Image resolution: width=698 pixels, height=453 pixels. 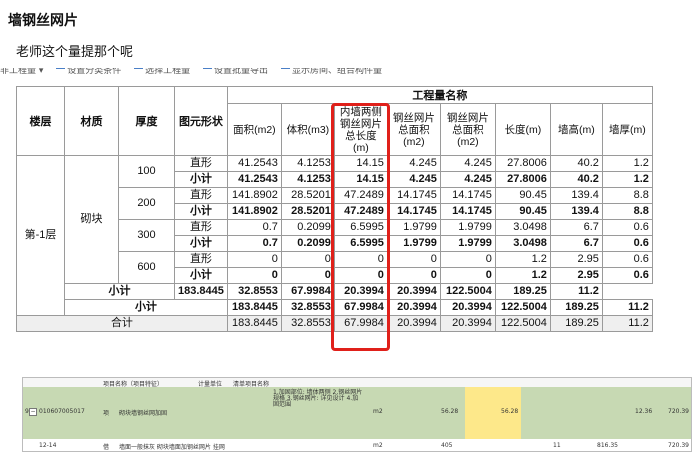 What do you see at coordinates (576, 307) in the screenshot?
I see `floor-subtotal-value: 189.25` at bounding box center [576, 307].